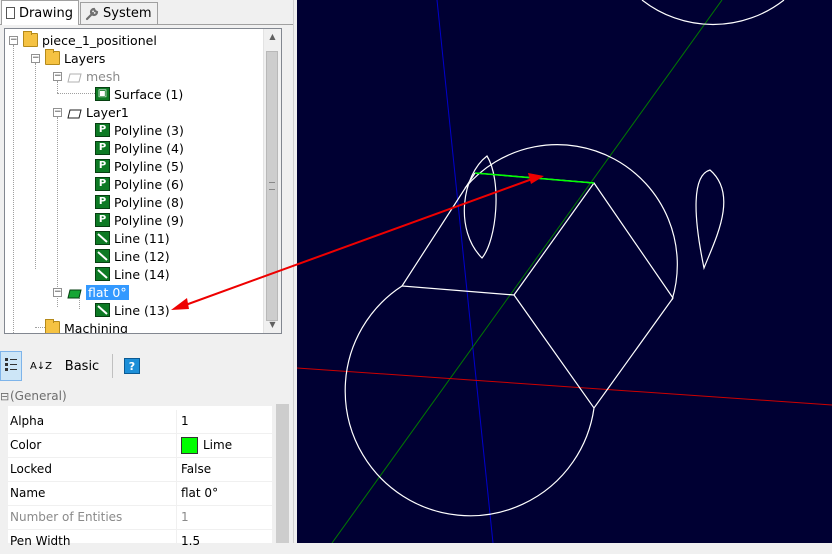 This screenshot has height=554, width=832. I want to click on grip-icon, so click(272, 186).